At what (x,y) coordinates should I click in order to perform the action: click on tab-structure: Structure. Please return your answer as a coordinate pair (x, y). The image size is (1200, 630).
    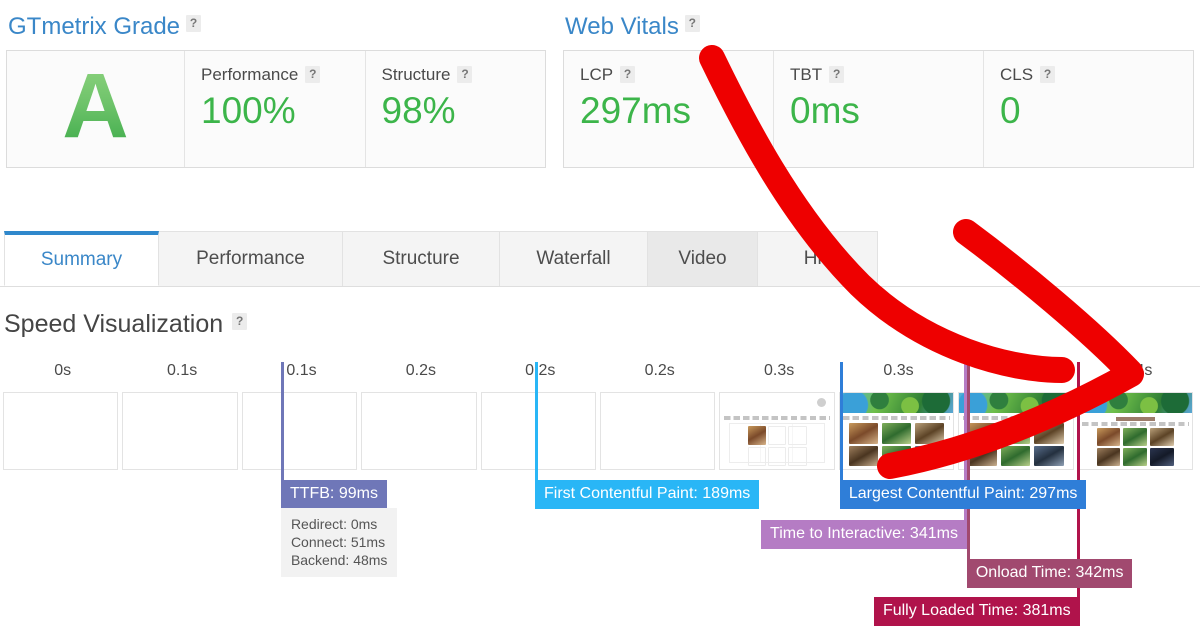
    Looking at the image, I should click on (421, 258).